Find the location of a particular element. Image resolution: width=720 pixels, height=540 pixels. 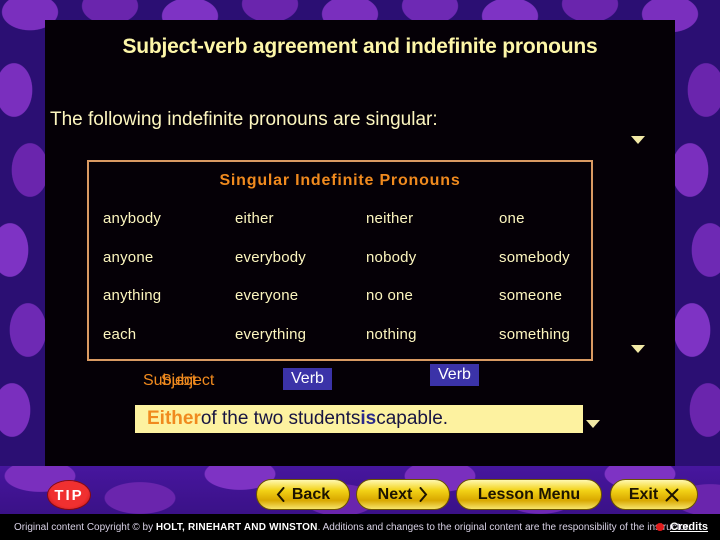

verb-label-a: Verb is located at coordinates (307, 379).